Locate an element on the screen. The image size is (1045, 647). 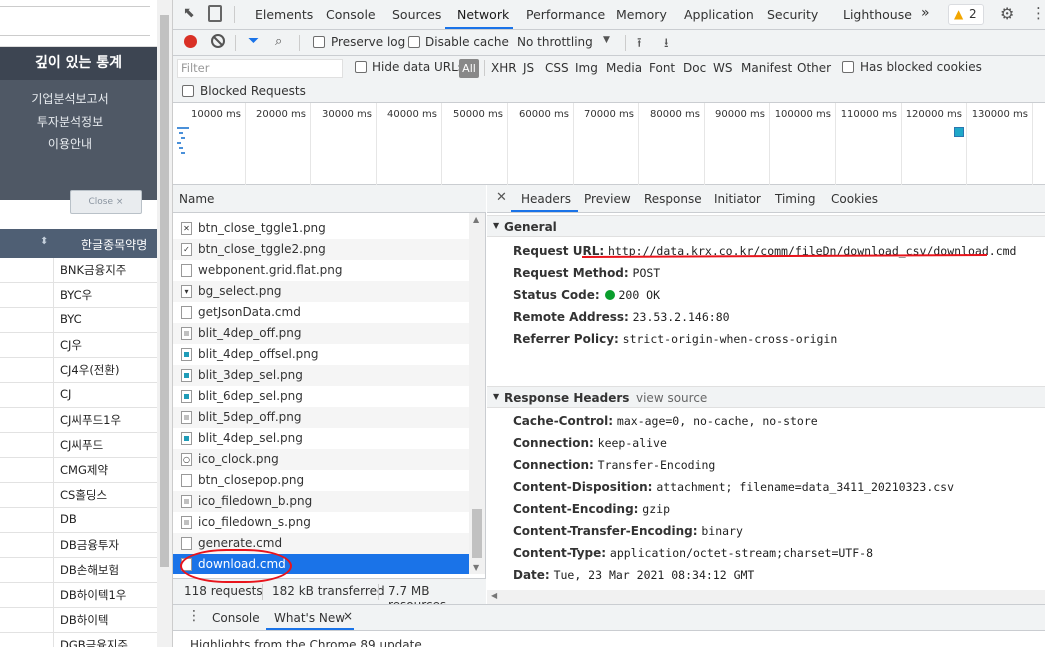
scroll-up-icon: ▲ is located at coordinates (476, 219).